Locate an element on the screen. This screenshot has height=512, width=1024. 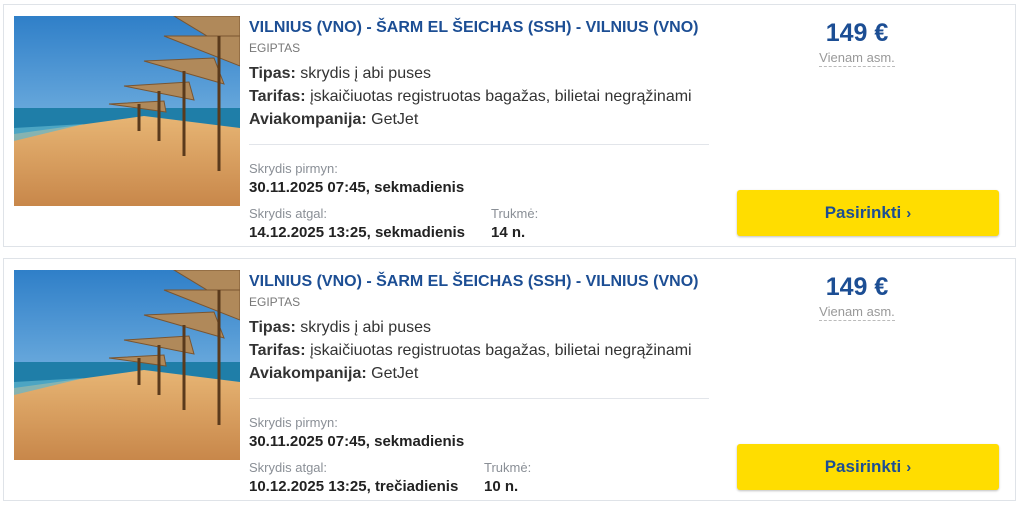
return-value: 14.12.2025 13:25, sekmadienis is located at coordinates (357, 232).